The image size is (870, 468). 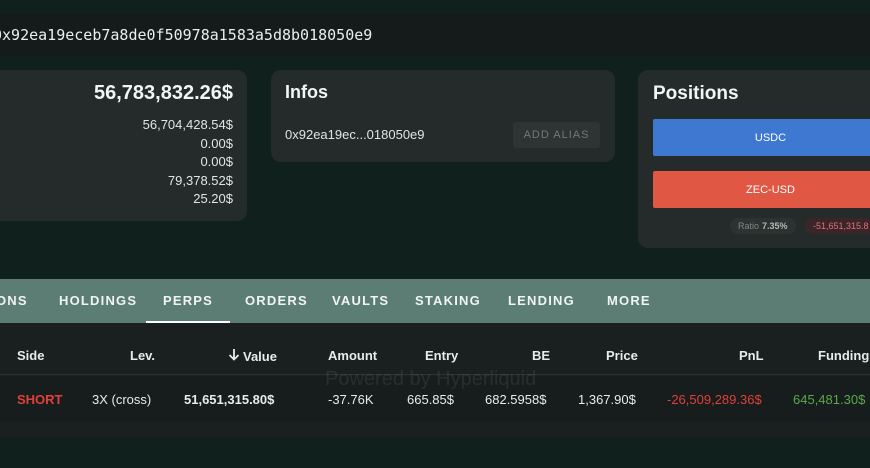 What do you see at coordinates (98, 301) in the screenshot?
I see `tab-holdings: HOLDINGS` at bounding box center [98, 301].